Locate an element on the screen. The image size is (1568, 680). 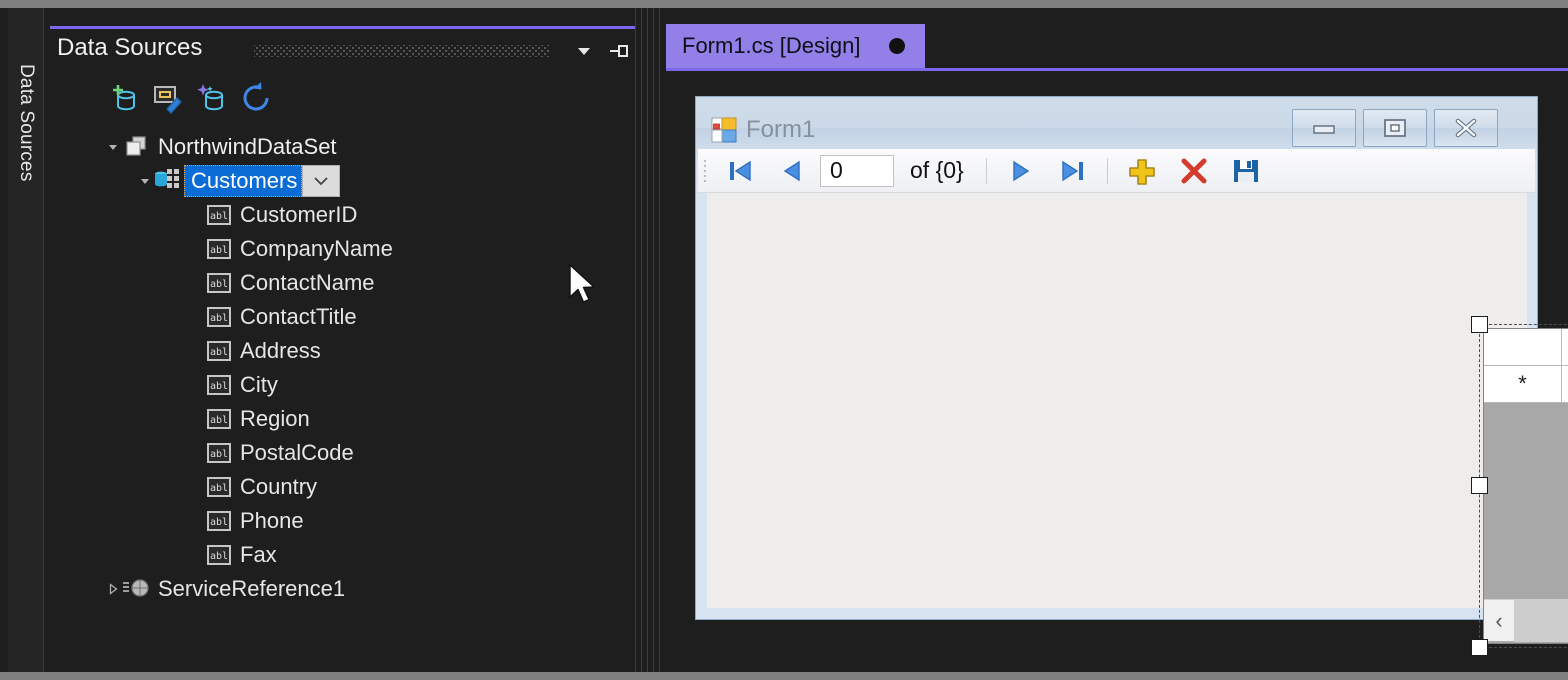
tree-node-column-label: CustomerID is located at coordinates (299, 214).